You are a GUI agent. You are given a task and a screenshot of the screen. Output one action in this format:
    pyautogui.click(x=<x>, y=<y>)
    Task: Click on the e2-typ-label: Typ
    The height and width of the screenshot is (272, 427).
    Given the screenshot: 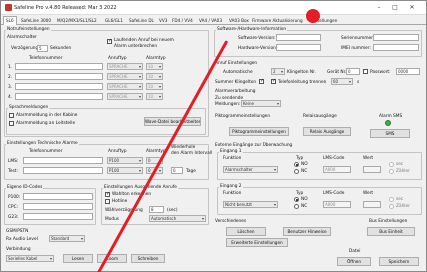 What is the action you would take?
    pyautogui.click(x=300, y=193)
    